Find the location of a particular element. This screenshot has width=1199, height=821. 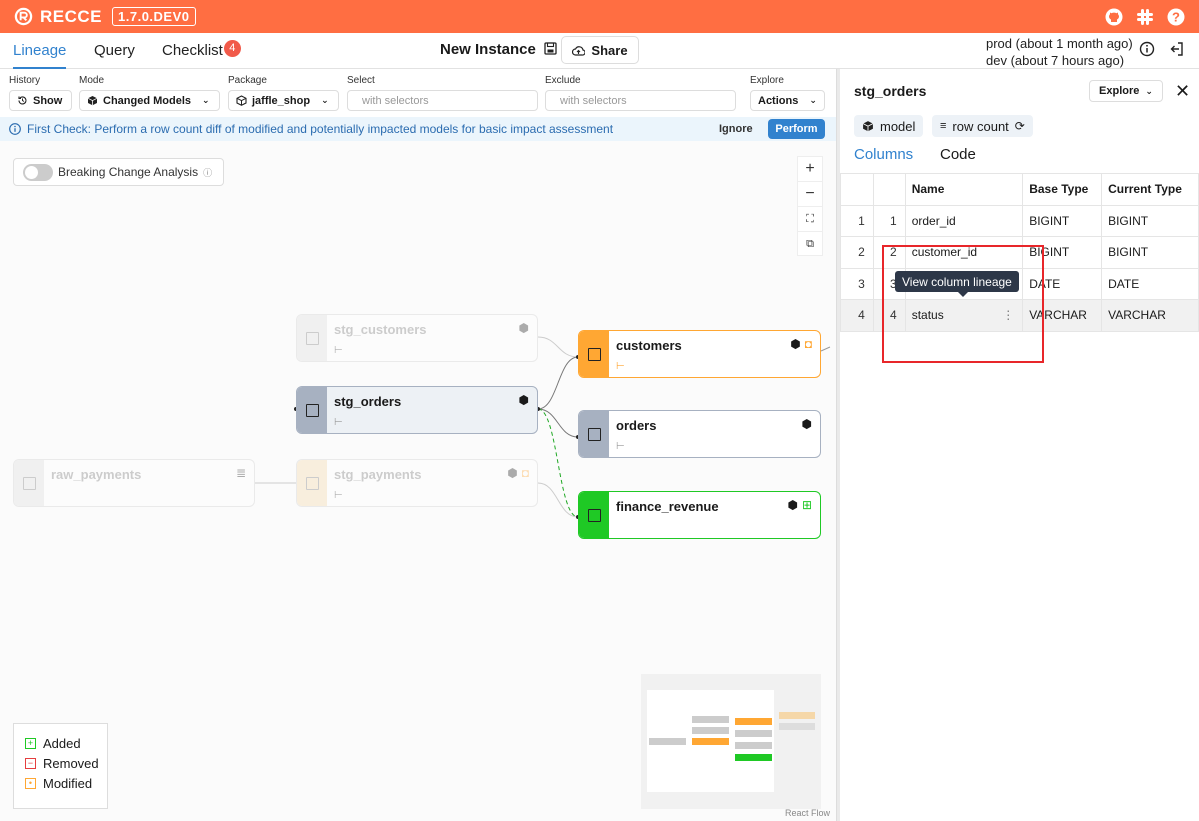

zoom-in-icon: + is located at coordinates (810, 169).